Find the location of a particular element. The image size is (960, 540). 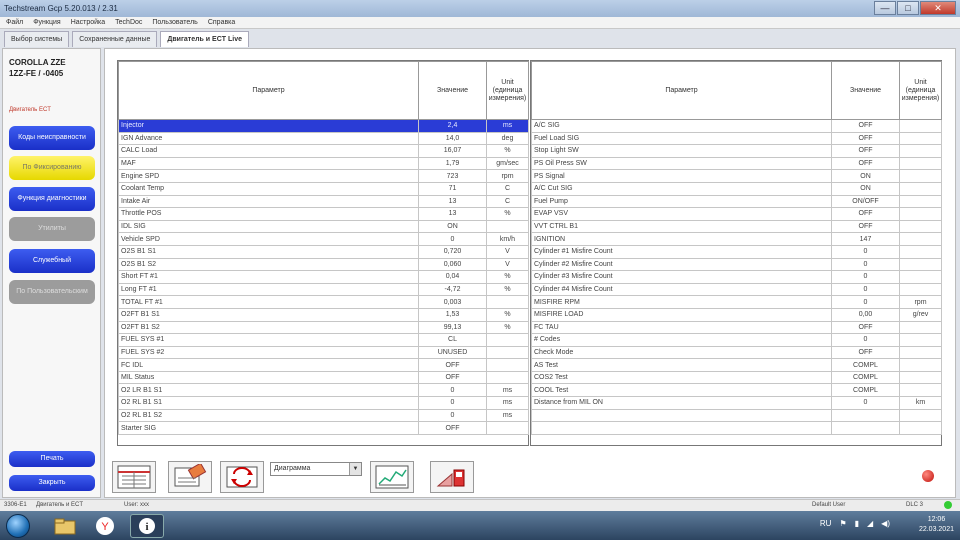

close-sidebar-button: Закрыть is located at coordinates (52, 483).